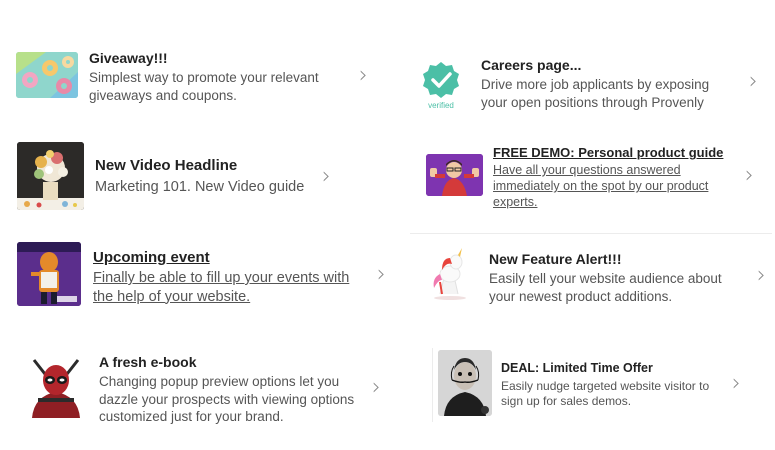 The width and height of the screenshot is (775, 450). Describe the element at coordinates (441, 85) in the screenshot. I see `verified-badge-icon: verified` at that location.